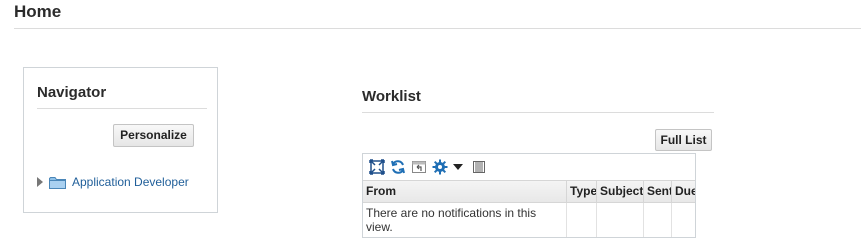 Image resolution: width=861 pixels, height=243 pixels. I want to click on application-developer-link: Application Developer, so click(130, 182).